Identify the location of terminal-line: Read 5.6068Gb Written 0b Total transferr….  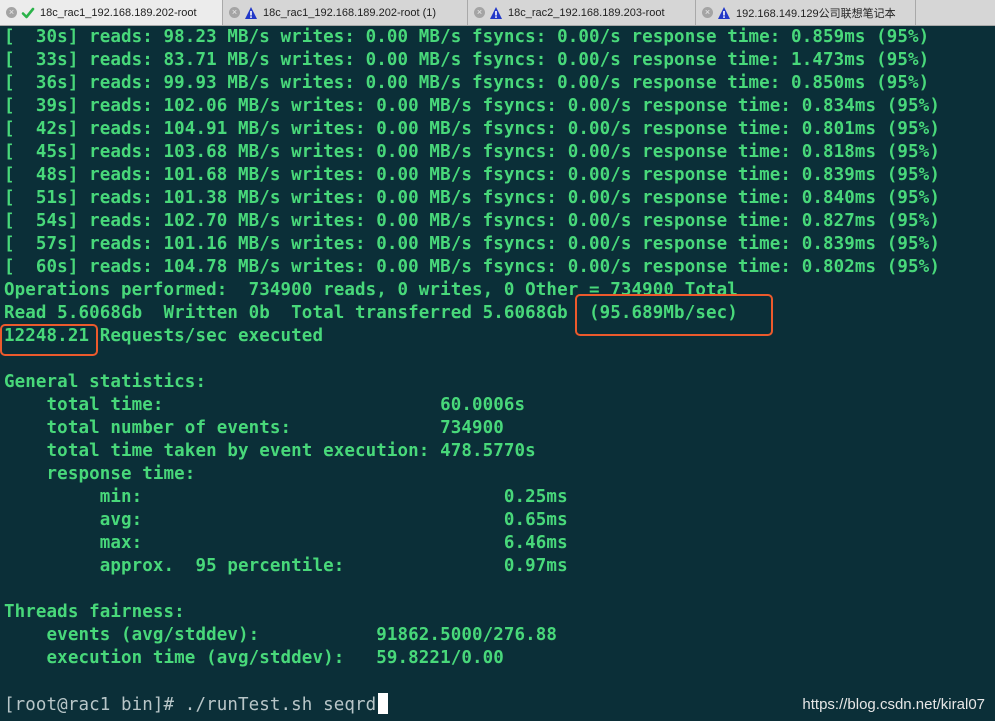
(371, 313).